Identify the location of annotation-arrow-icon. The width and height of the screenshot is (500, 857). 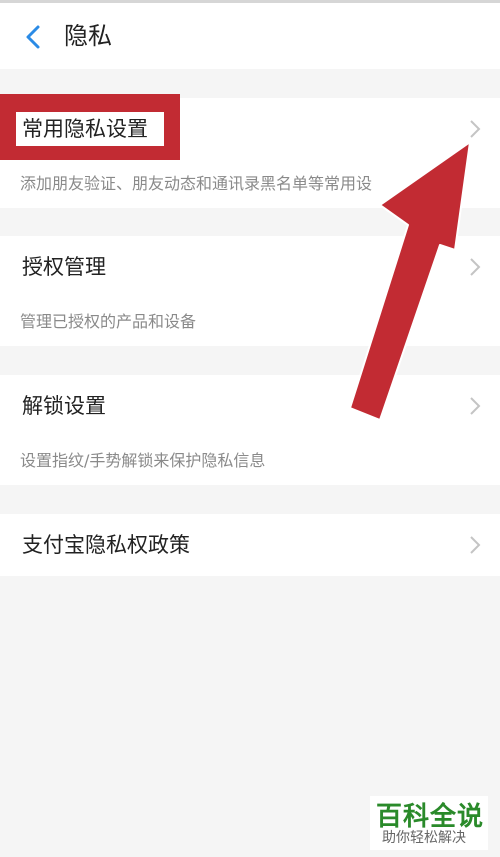
(410, 281).